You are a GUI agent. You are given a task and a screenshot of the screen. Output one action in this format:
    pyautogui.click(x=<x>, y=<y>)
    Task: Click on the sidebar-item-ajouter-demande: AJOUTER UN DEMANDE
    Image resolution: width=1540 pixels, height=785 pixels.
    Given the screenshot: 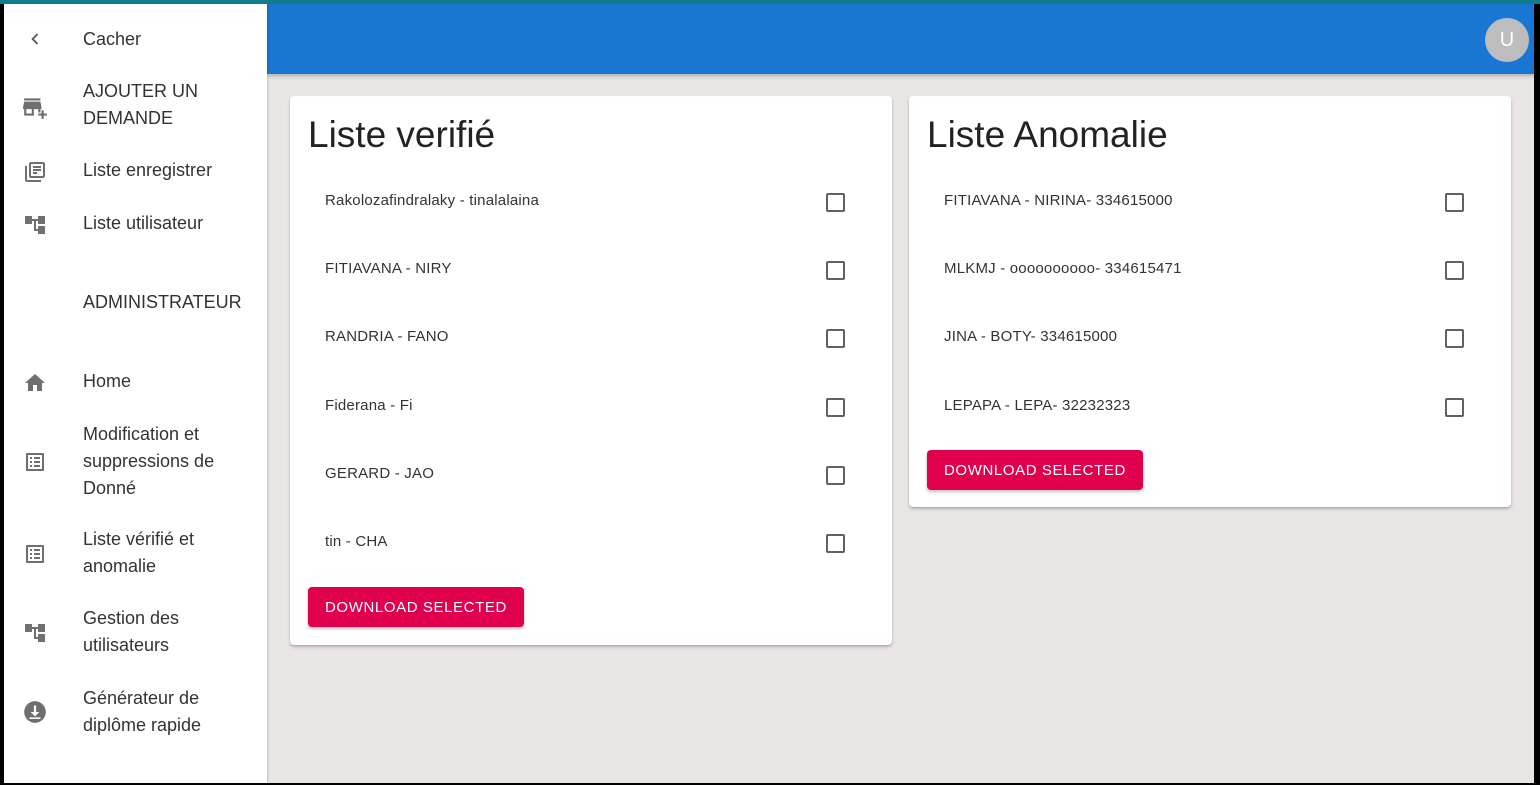 What is the action you would take?
    pyautogui.click(x=135, y=106)
    